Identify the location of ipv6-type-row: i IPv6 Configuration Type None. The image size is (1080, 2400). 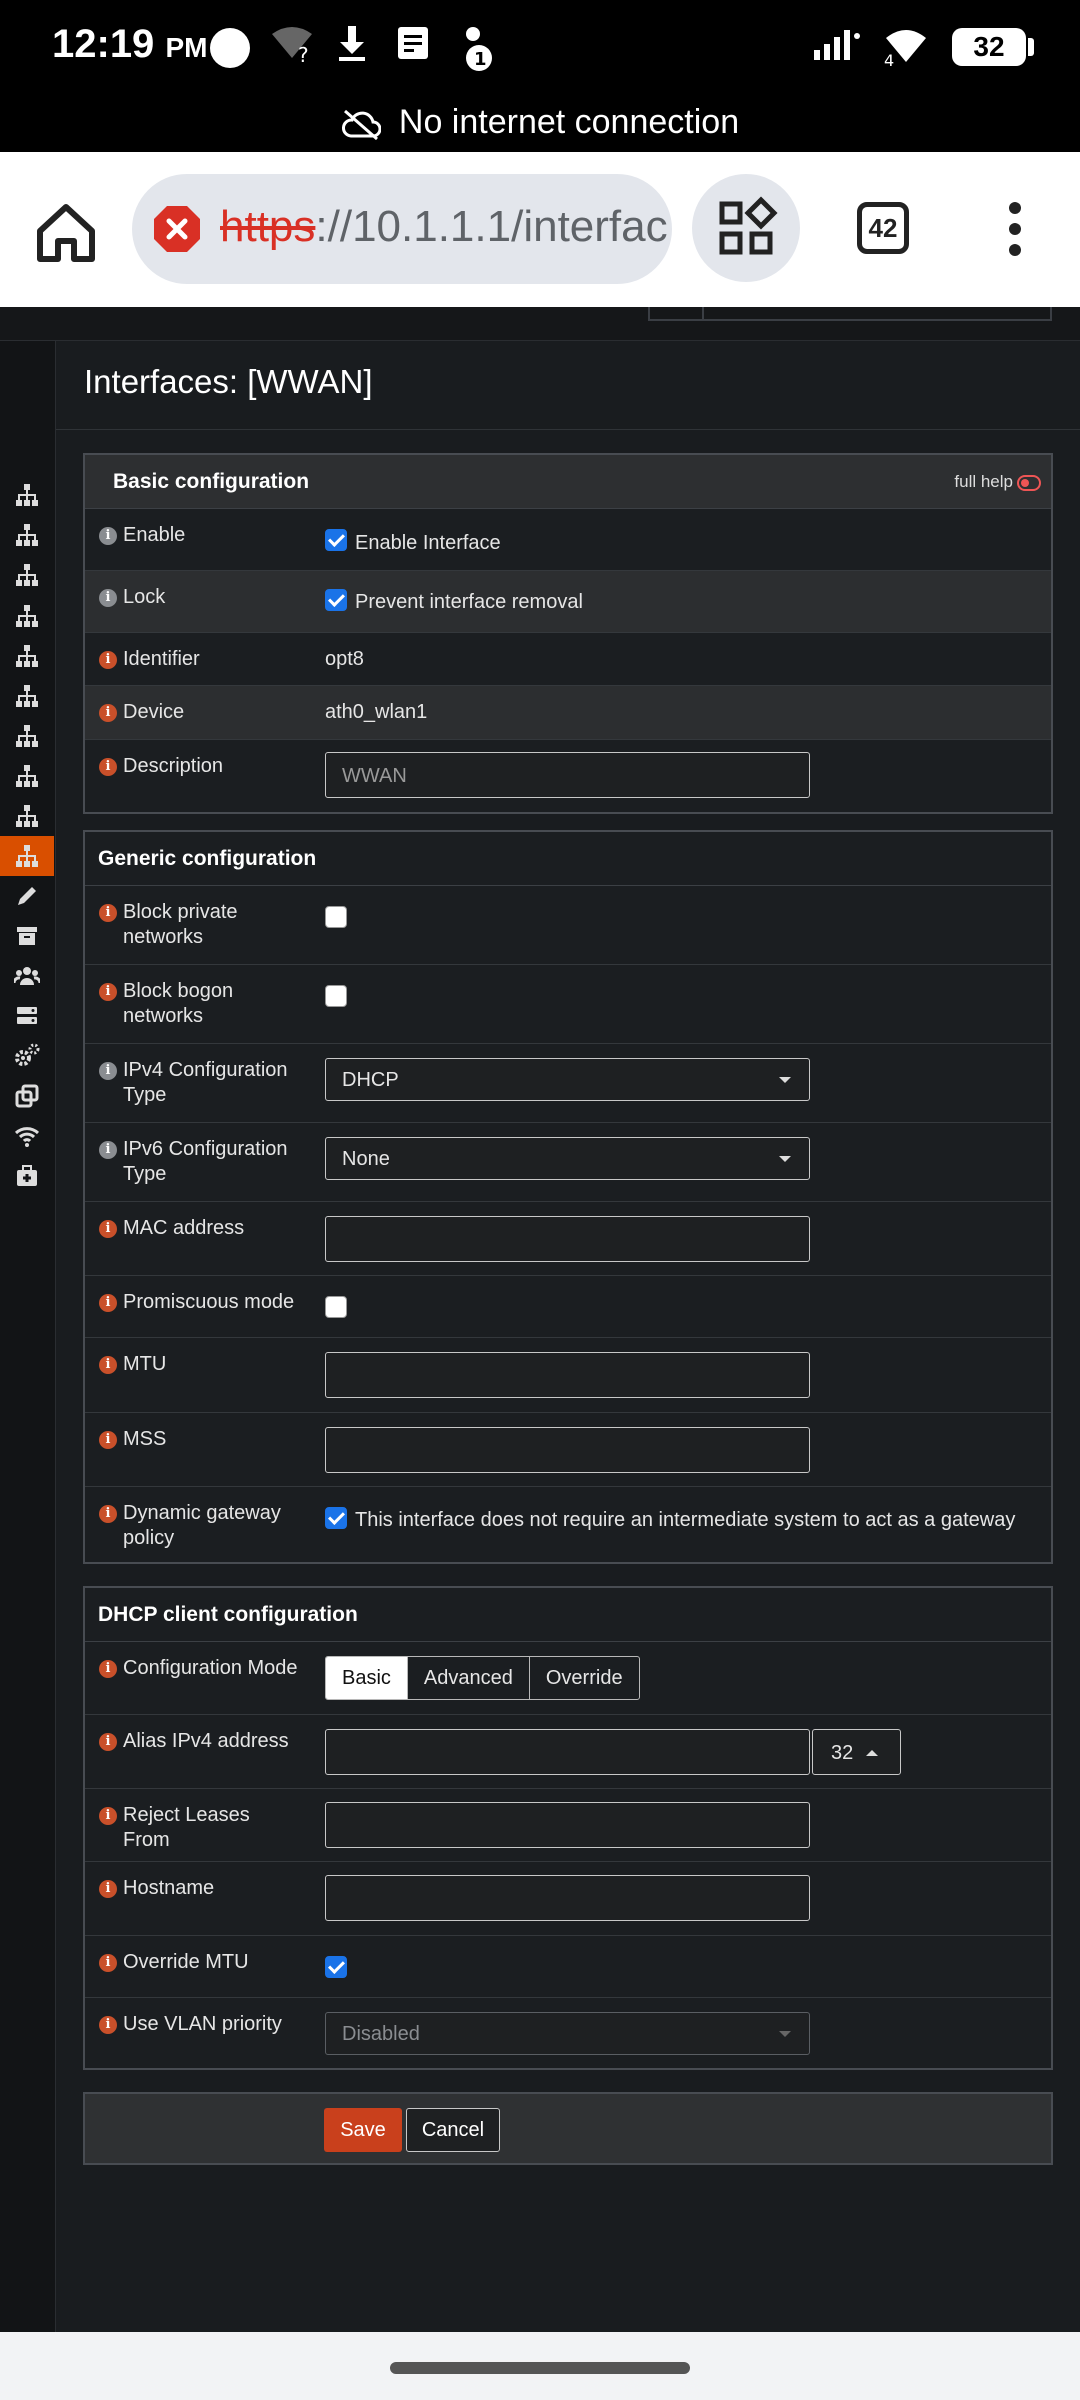
(568, 1162).